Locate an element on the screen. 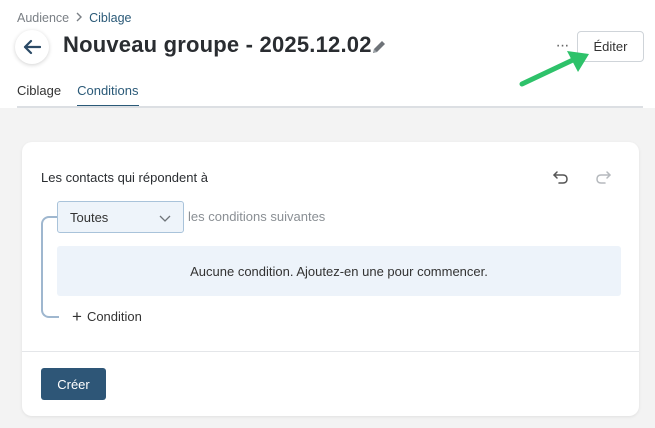 The height and width of the screenshot is (428, 655). redo-icon is located at coordinates (603, 177).